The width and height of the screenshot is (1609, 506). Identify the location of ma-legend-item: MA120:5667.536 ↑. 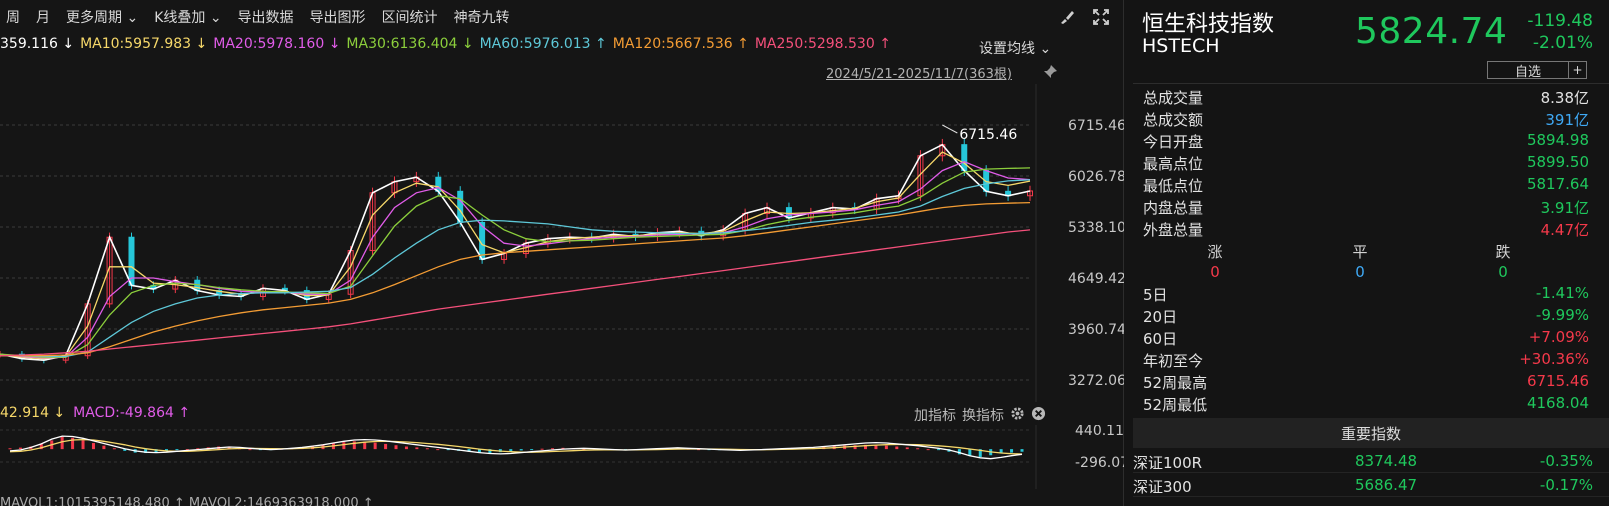
(680, 44).